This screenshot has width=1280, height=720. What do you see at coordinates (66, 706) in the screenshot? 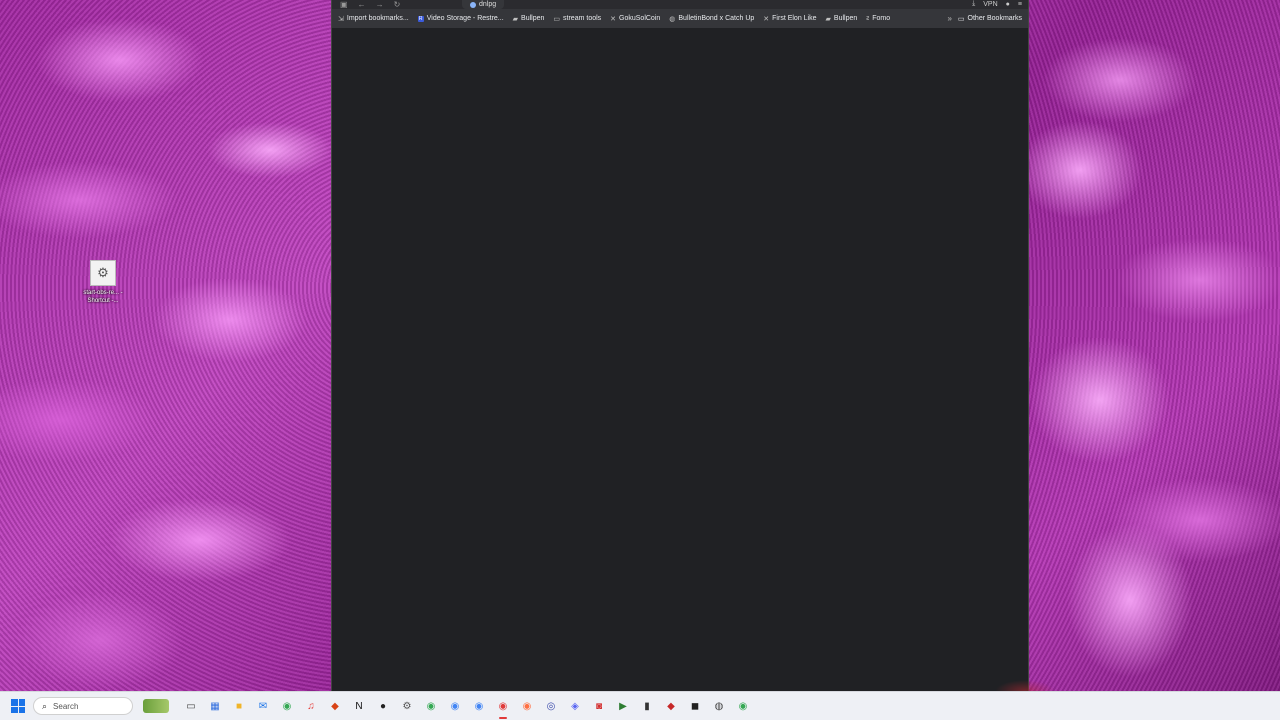
I see `search-placeholder: Search` at bounding box center [66, 706].